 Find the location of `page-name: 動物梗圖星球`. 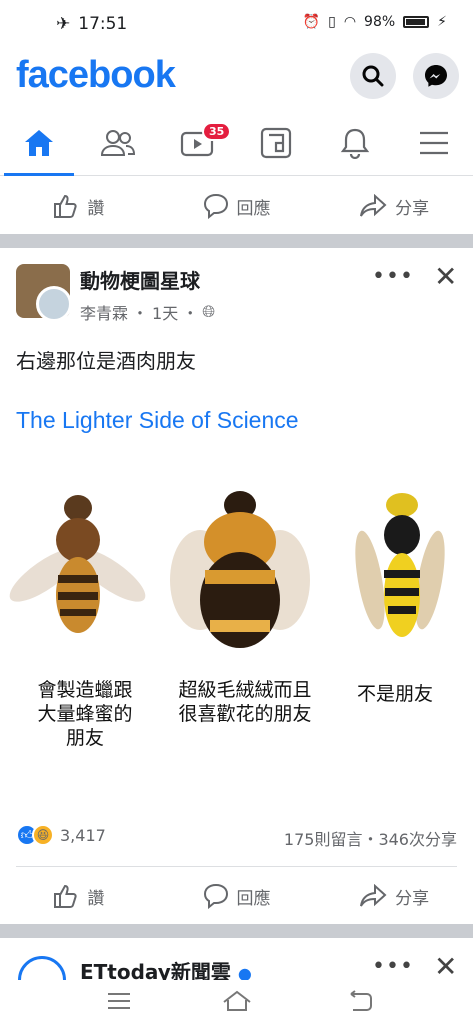

page-name: 動物梗圖星球 is located at coordinates (140, 279).